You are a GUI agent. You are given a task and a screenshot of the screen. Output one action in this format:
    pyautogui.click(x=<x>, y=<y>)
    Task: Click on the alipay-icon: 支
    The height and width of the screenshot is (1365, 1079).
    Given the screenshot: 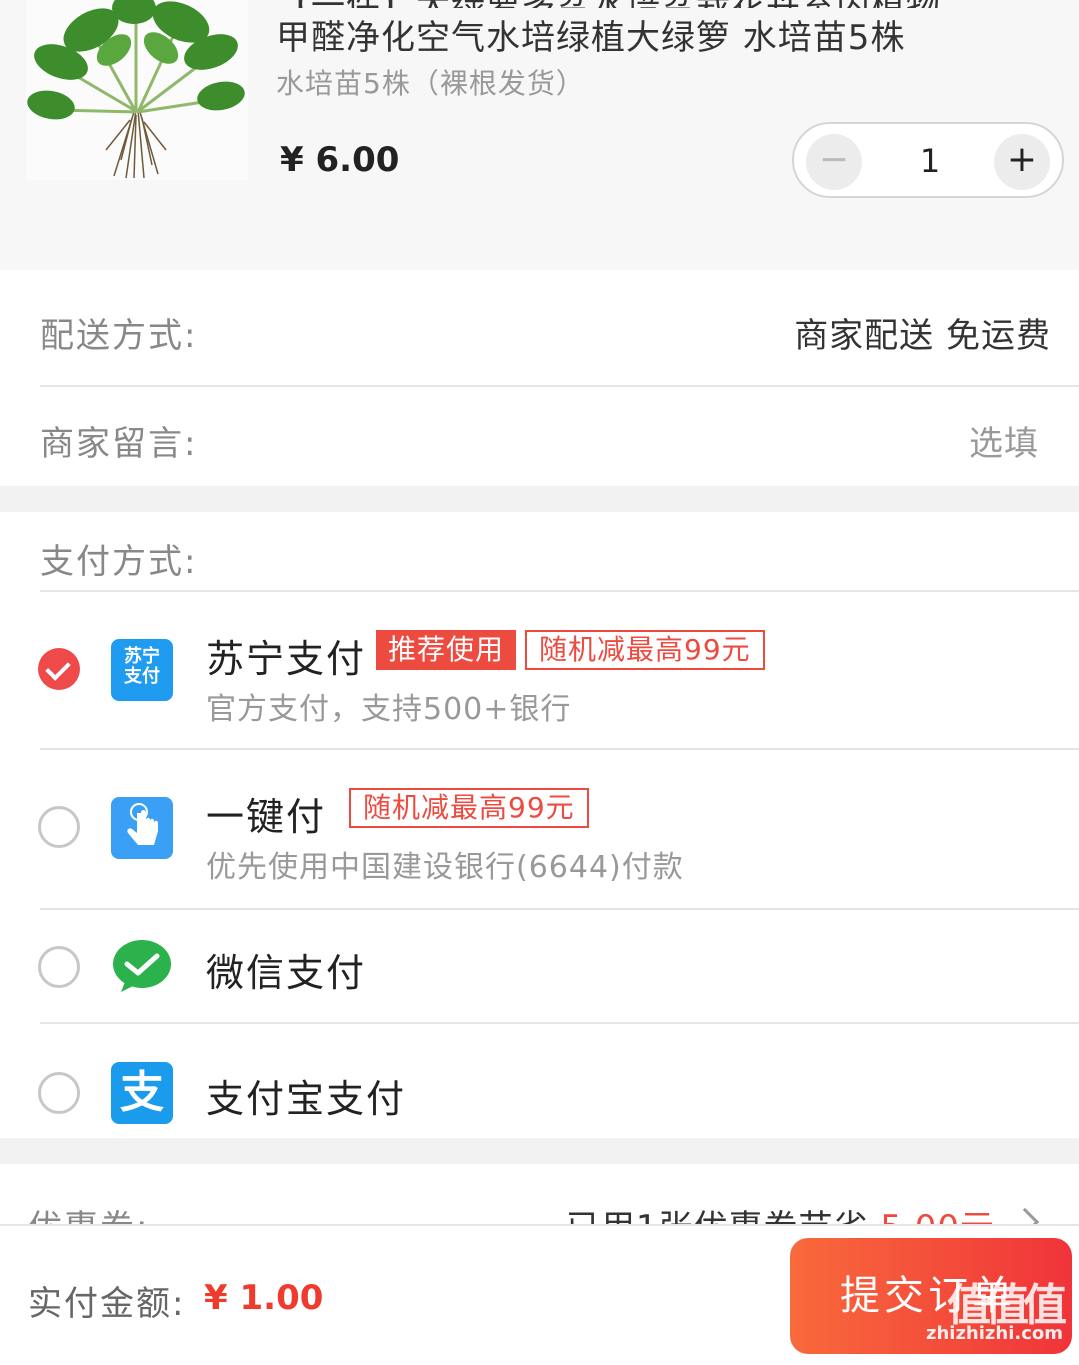 What is the action you would take?
    pyautogui.click(x=142, y=1093)
    